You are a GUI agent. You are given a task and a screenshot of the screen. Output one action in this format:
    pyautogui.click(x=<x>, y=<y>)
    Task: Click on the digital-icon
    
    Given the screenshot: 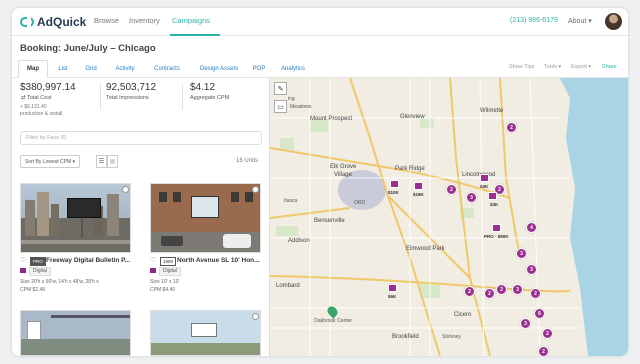 What is the action you would take?
    pyautogui.click(x=23, y=270)
    